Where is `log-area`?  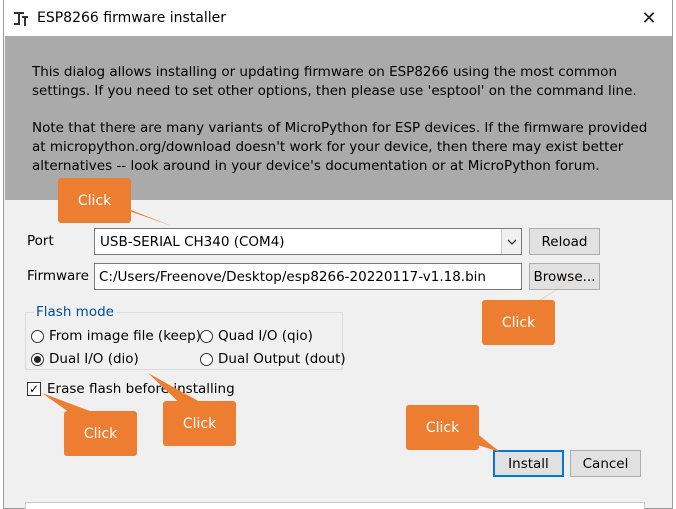 log-area is located at coordinates (335, 505).